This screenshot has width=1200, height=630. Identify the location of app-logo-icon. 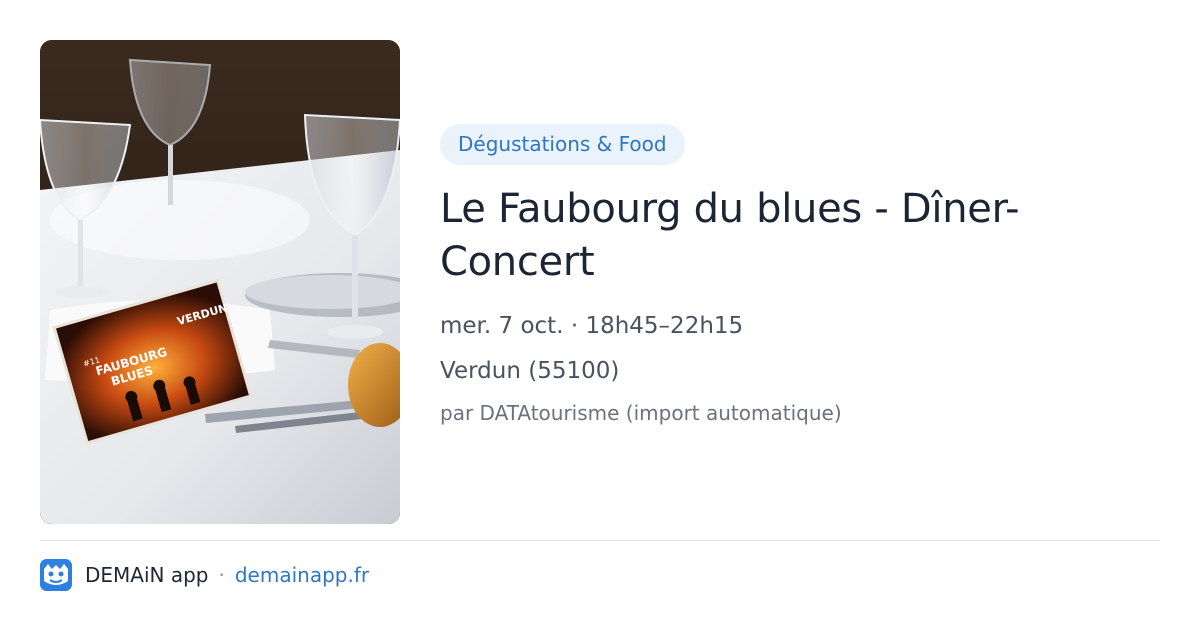
(56, 575).